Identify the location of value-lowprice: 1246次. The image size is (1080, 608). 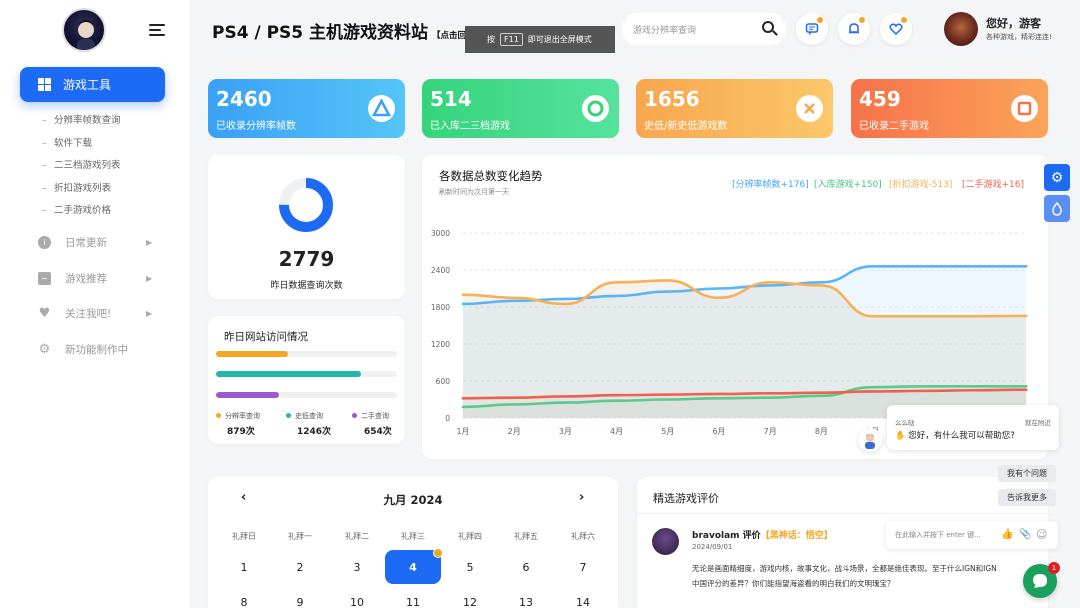
(314, 432).